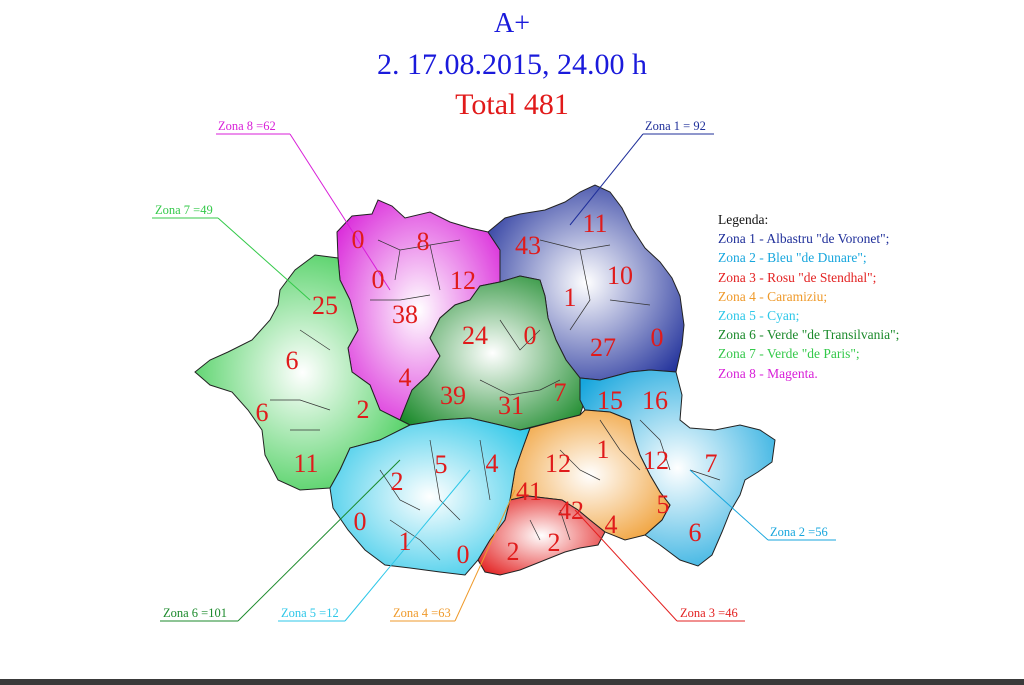  Describe the element at coordinates (663, 504) in the screenshot. I see `county-value-z4: 5` at that location.